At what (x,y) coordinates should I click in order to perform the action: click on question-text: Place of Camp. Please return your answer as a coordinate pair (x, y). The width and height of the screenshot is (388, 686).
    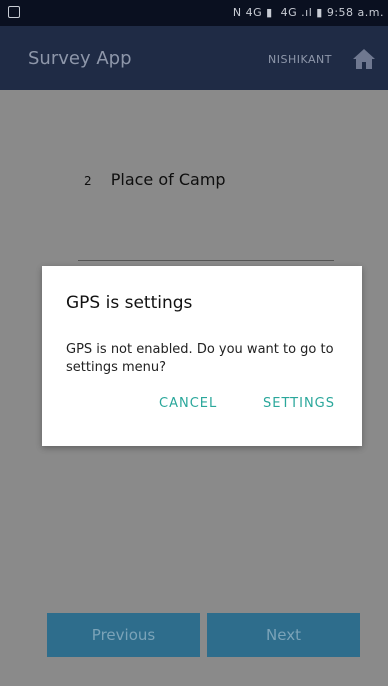
    Looking at the image, I should click on (168, 179).